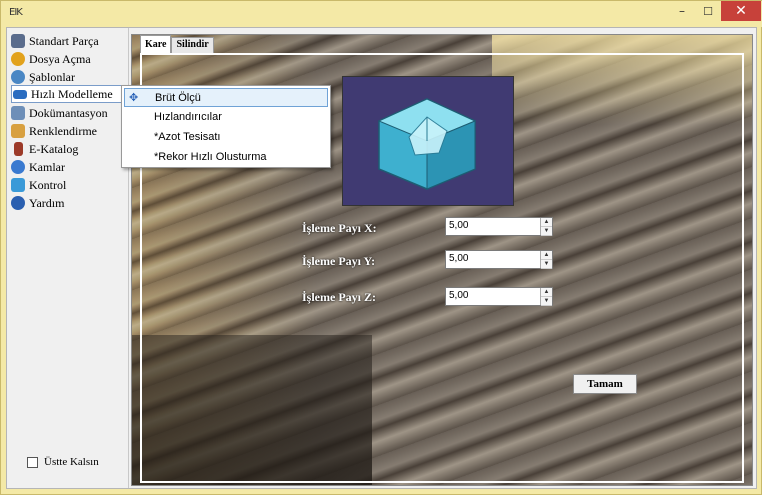  Describe the element at coordinates (18, 149) in the screenshot. I see `book-icon` at that location.